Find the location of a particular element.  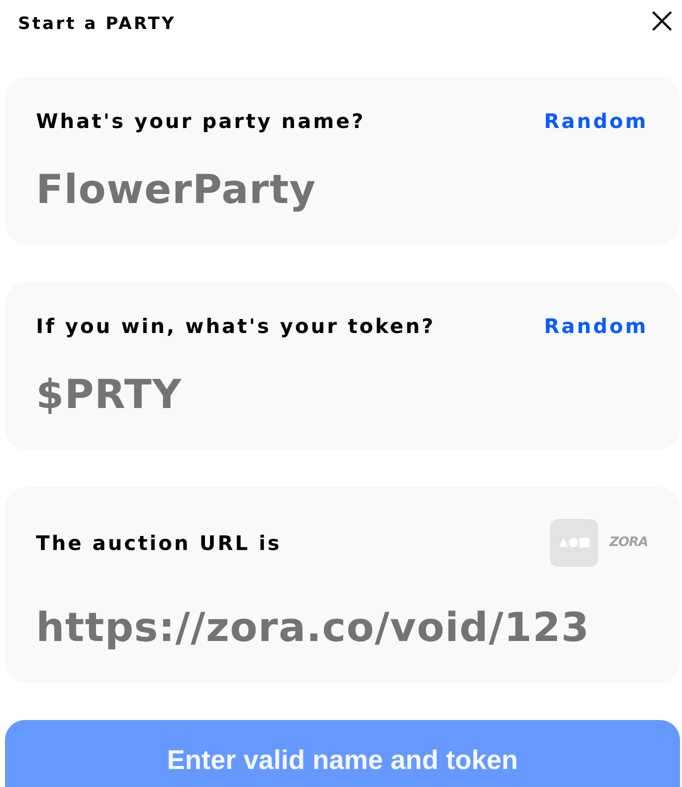

close-icon is located at coordinates (662, 21).